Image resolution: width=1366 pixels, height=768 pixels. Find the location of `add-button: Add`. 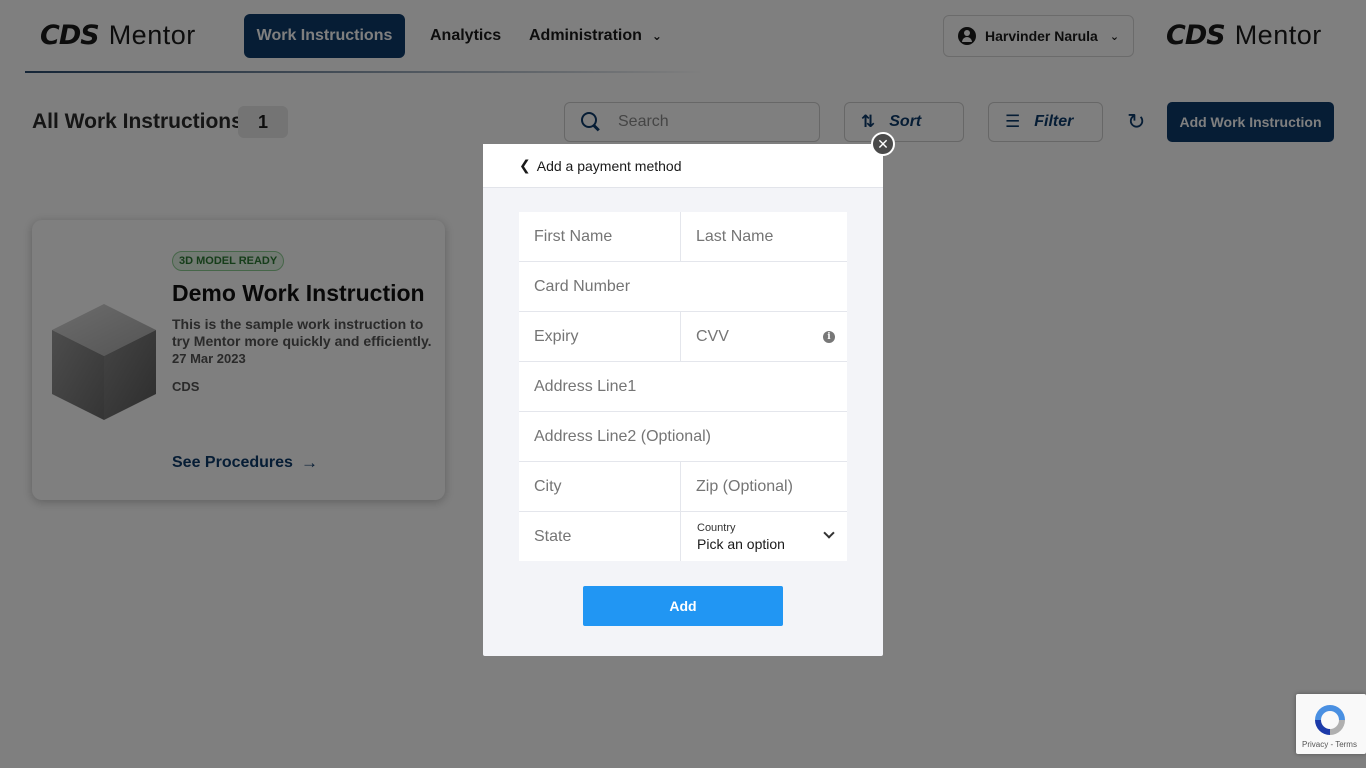

add-button: Add is located at coordinates (683, 606).